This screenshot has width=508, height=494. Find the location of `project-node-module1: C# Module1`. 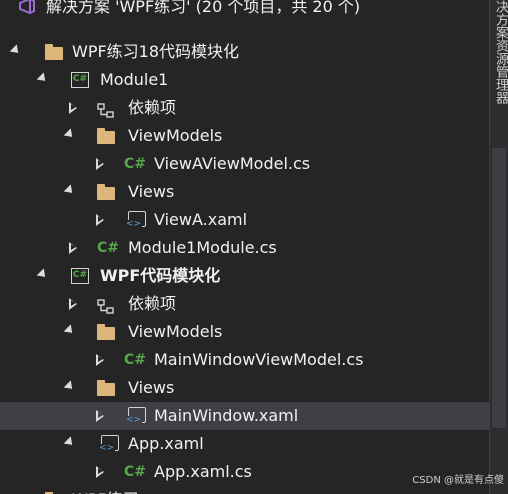

project-node-module1: C# Module1 is located at coordinates (245, 80).